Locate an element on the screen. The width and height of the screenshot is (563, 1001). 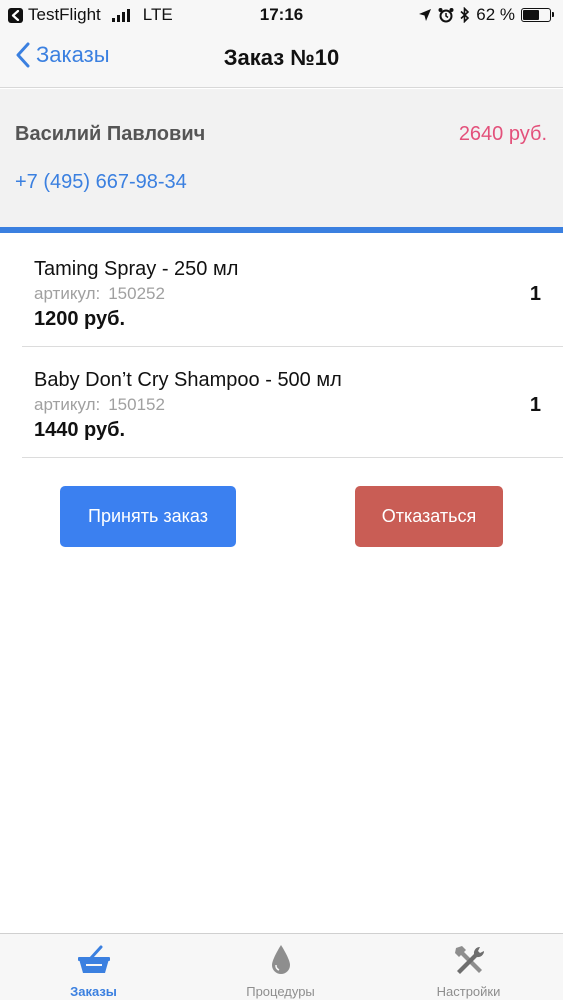
drop-icon is located at coordinates (281, 960).